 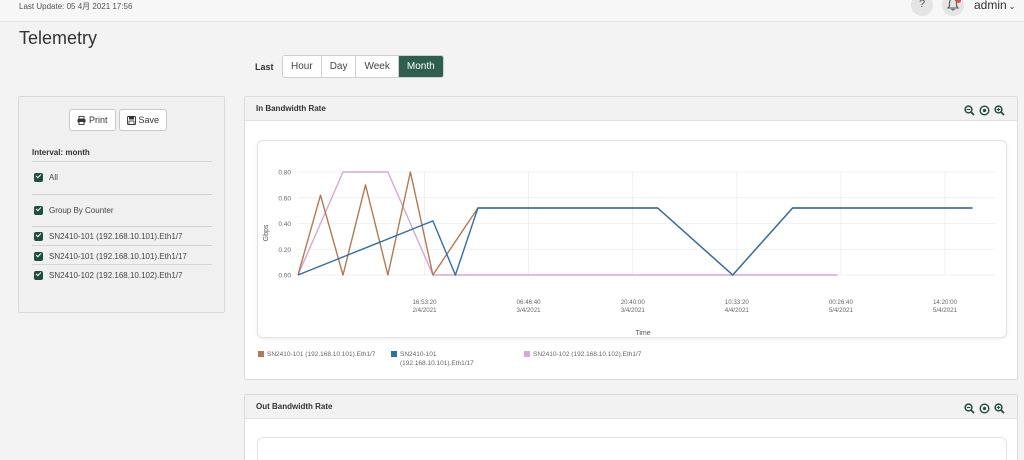 What do you see at coordinates (587, 354) in the screenshot?
I see `legend-label: SN2410-102 (192.168.10.102).Eth1/7` at bounding box center [587, 354].